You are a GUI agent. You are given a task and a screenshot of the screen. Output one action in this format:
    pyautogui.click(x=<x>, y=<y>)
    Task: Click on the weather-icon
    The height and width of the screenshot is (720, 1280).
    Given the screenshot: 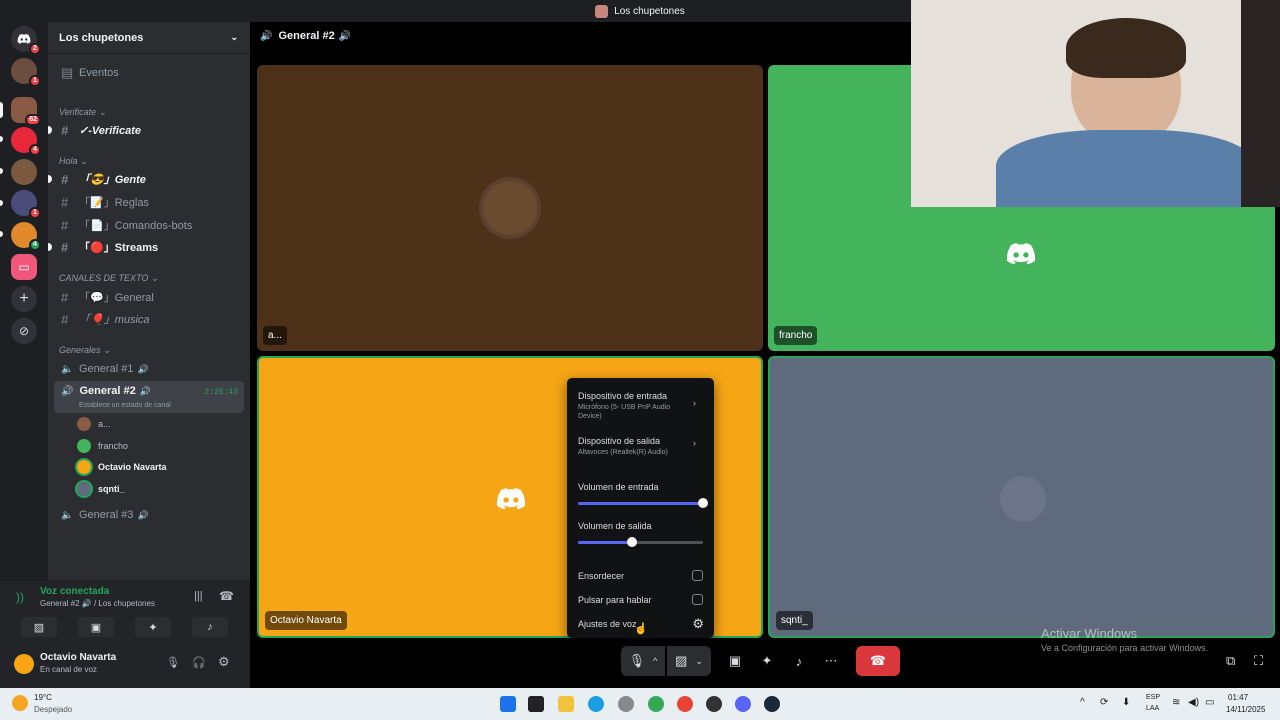 What is the action you would take?
    pyautogui.click(x=20, y=703)
    